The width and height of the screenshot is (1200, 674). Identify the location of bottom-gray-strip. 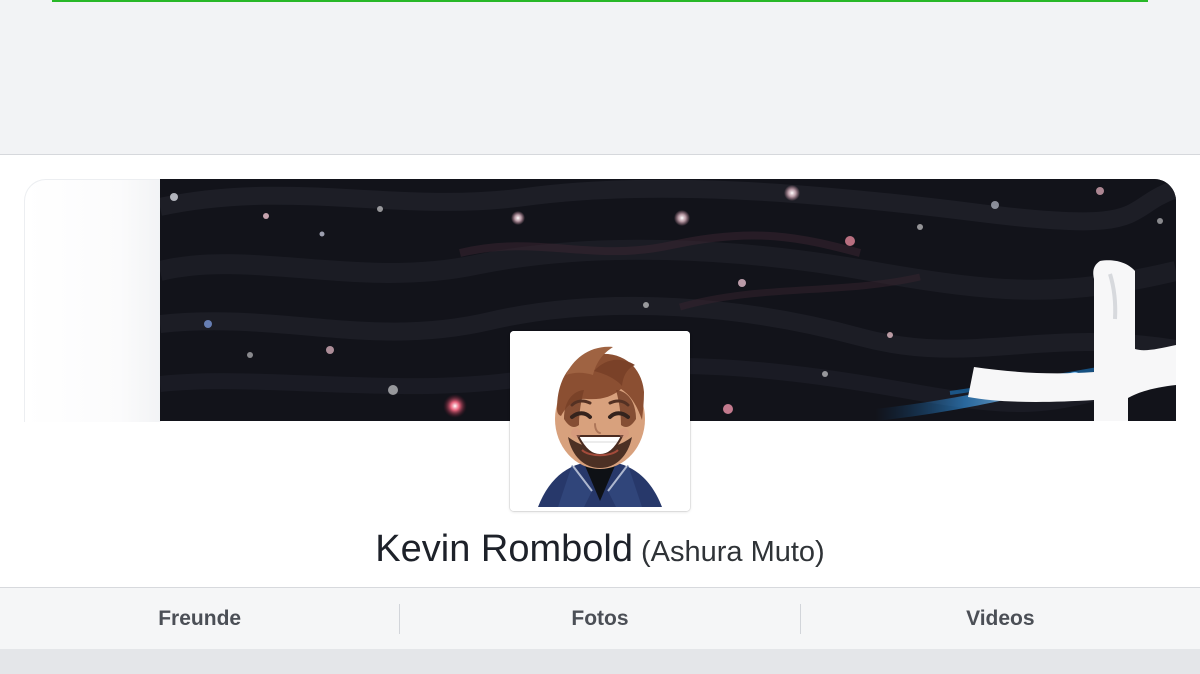
(600, 661).